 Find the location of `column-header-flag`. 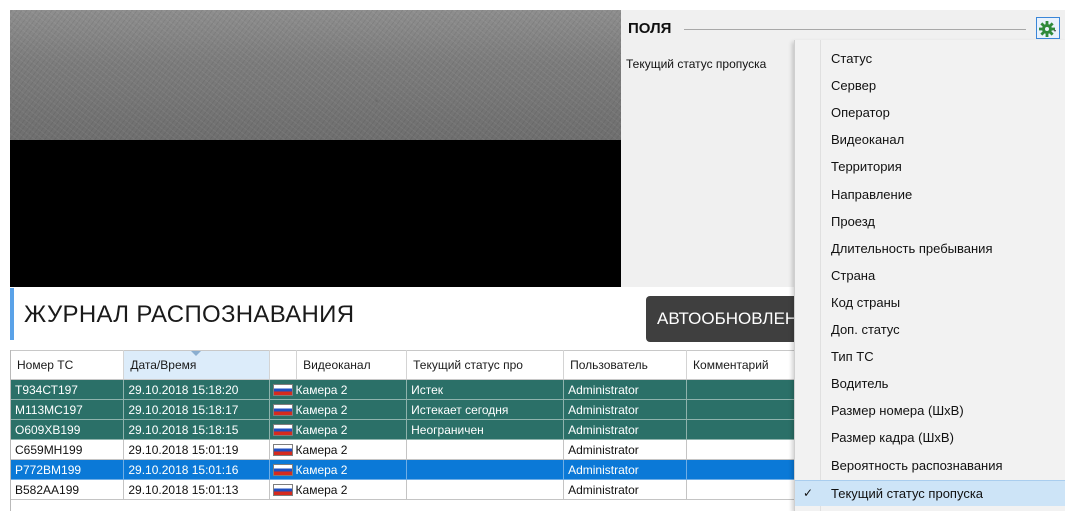

column-header-flag is located at coordinates (283, 365).